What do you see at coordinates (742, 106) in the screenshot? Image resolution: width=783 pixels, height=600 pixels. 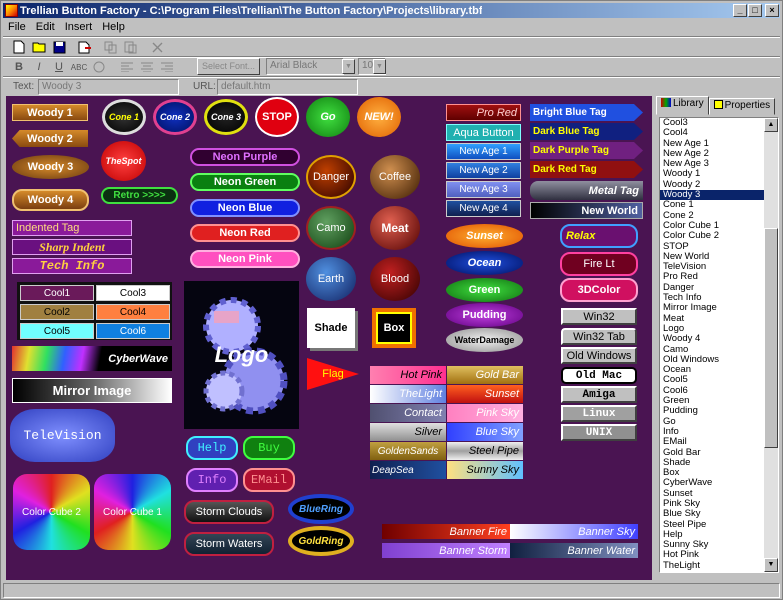 I see `tab-properties: Properties` at bounding box center [742, 106].